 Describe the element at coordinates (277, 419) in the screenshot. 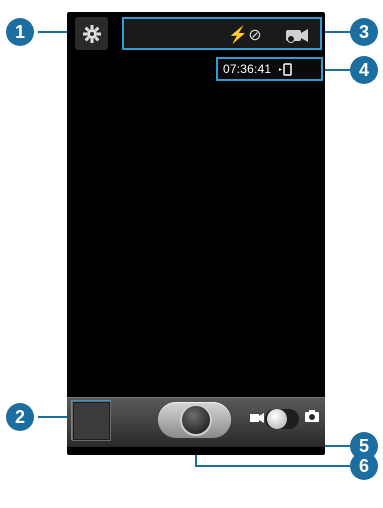

I see `mode-switch-knob` at that location.